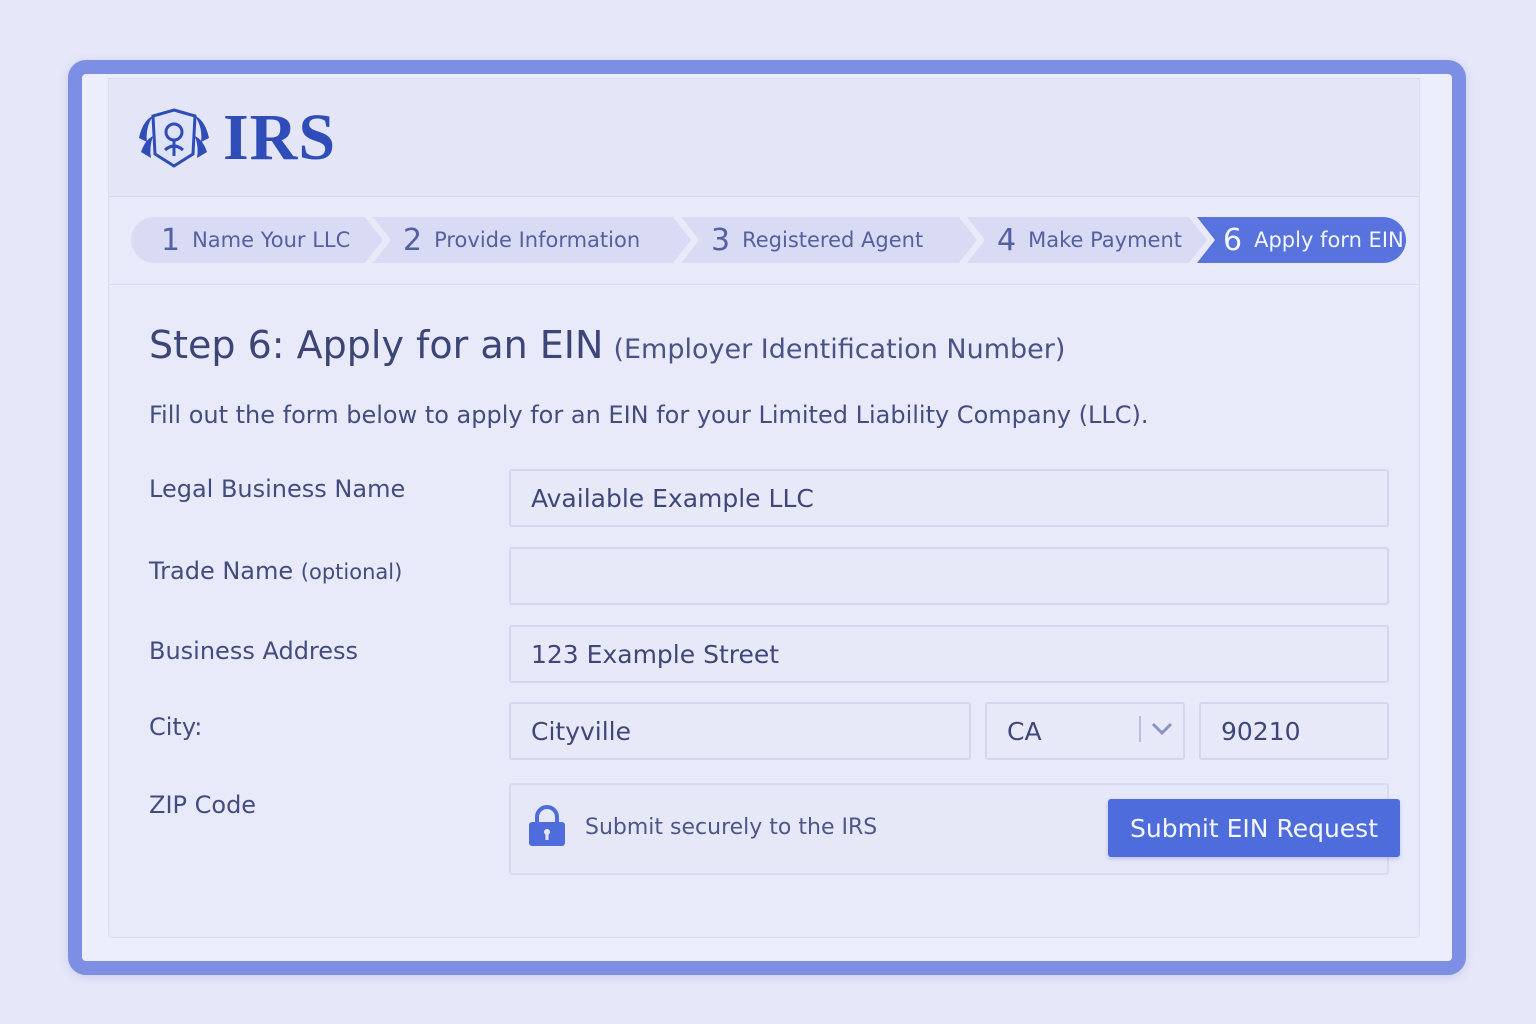  Describe the element at coordinates (1105, 240) in the screenshot. I see `step-label: Make Payment` at that location.